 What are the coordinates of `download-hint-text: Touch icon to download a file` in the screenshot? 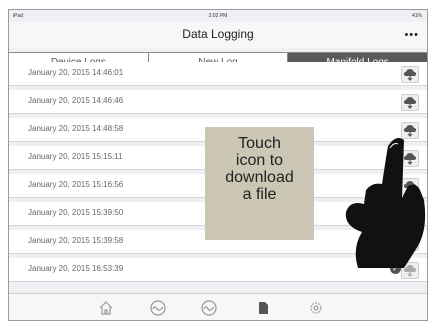 It's located at (259, 169).